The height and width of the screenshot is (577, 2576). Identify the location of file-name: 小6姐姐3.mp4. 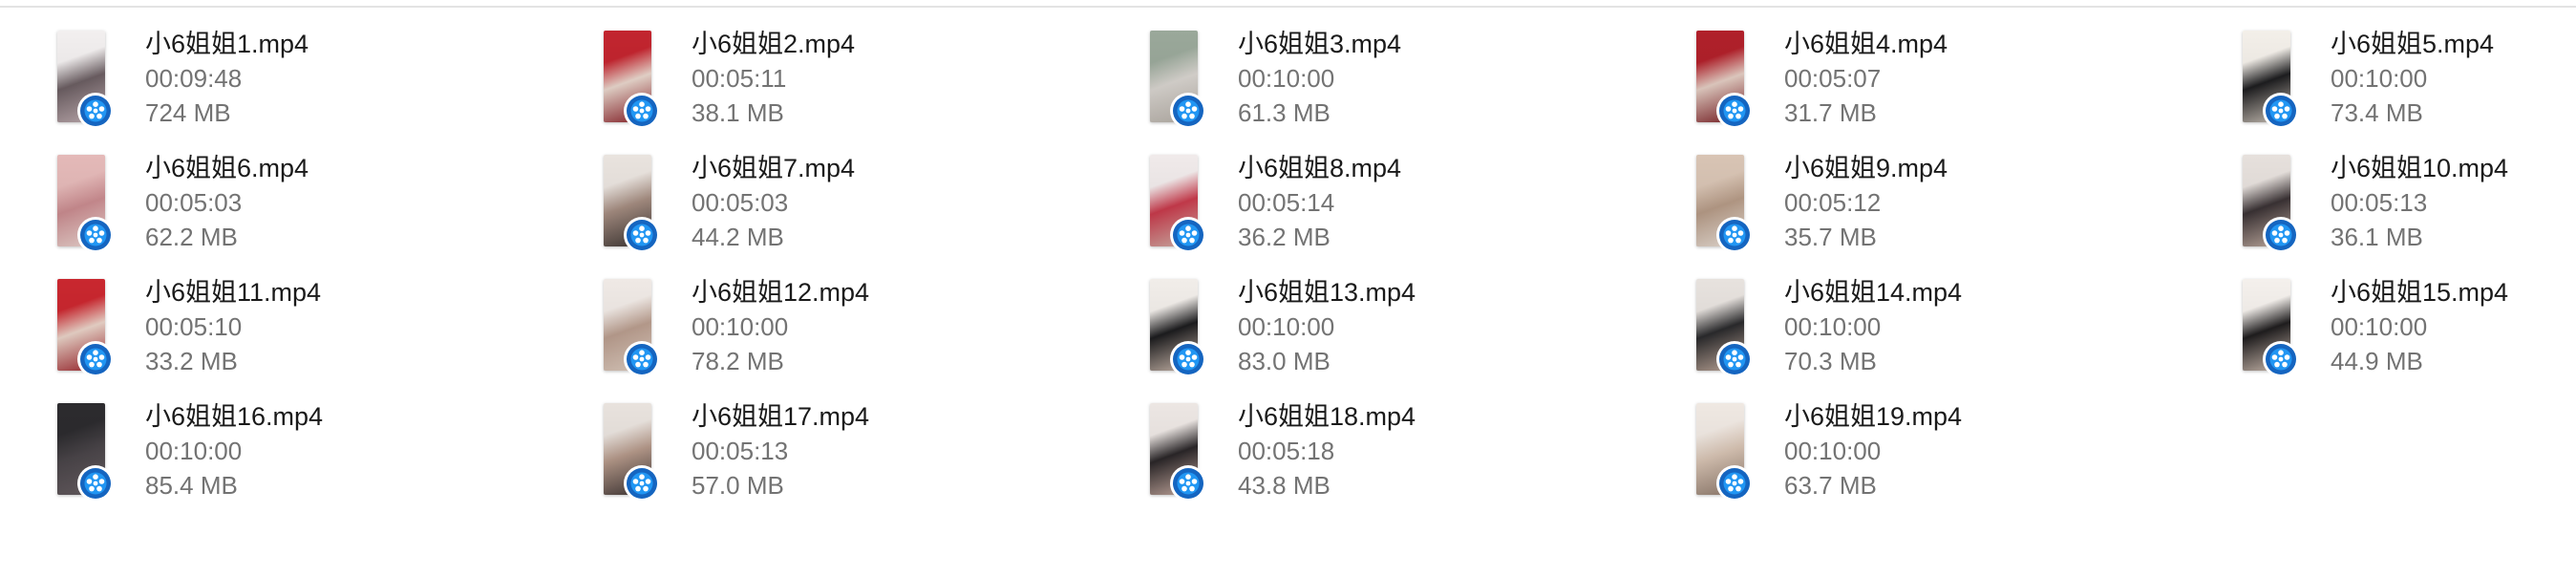
(1320, 44).